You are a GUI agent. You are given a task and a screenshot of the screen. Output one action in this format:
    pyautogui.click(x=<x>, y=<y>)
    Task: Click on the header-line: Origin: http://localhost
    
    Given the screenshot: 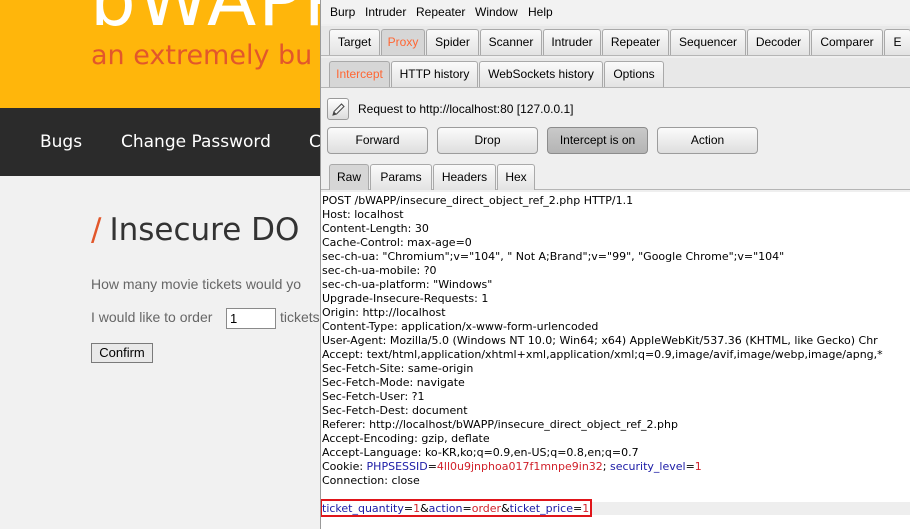 What is the action you would take?
    pyautogui.click(x=384, y=312)
    